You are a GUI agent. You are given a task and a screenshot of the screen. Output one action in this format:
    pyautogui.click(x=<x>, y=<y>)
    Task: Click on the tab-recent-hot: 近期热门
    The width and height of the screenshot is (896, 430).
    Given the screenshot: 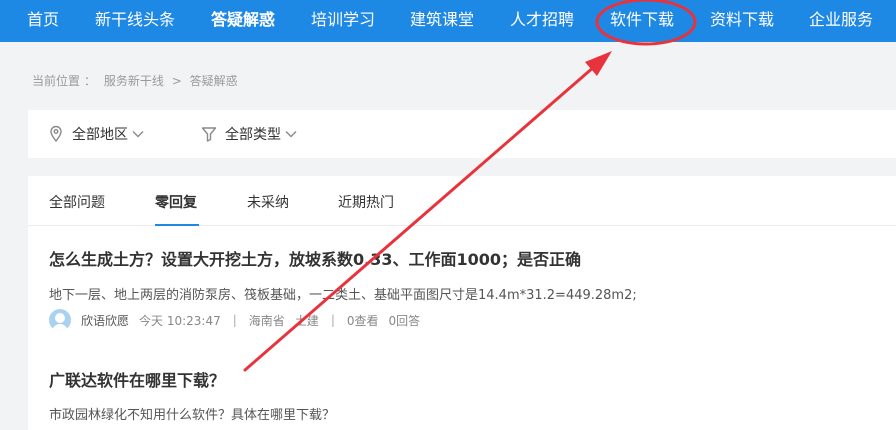 What is the action you would take?
    pyautogui.click(x=366, y=202)
    